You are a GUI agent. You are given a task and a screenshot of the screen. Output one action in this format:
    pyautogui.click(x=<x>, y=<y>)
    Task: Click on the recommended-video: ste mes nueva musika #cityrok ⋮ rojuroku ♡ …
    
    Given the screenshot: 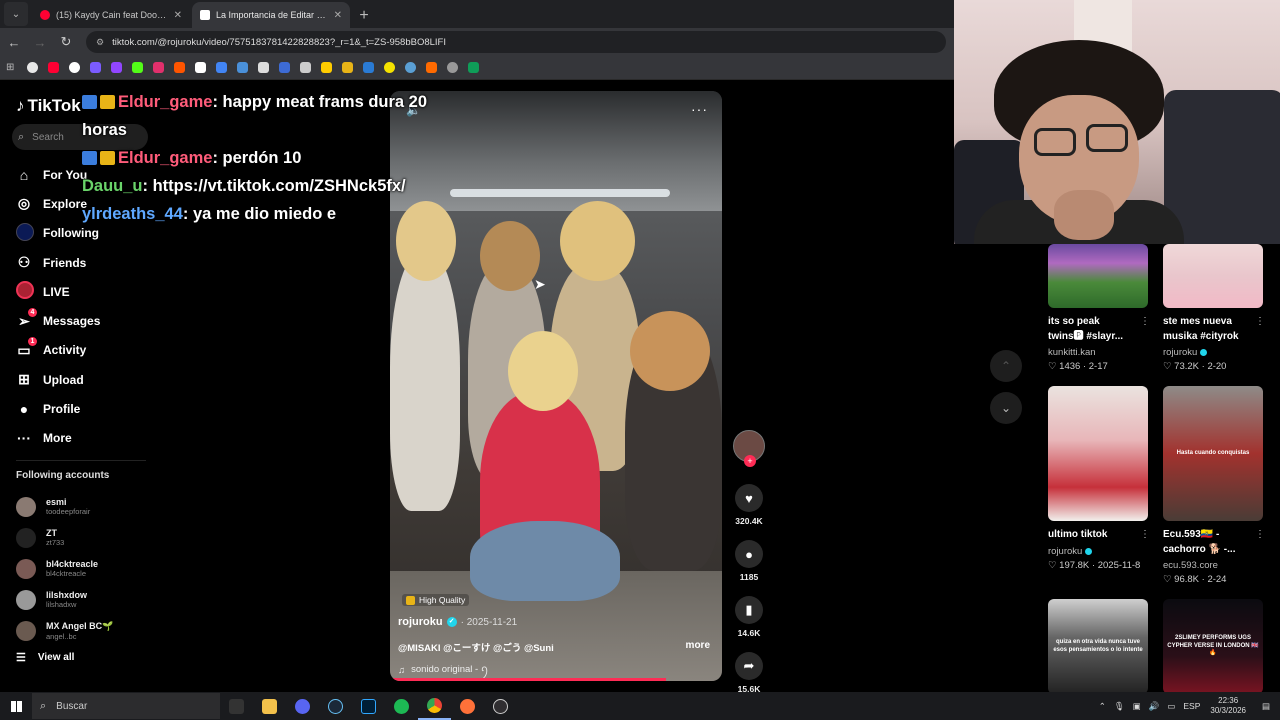 What is the action you would take?
    pyautogui.click(x=1214, y=308)
    